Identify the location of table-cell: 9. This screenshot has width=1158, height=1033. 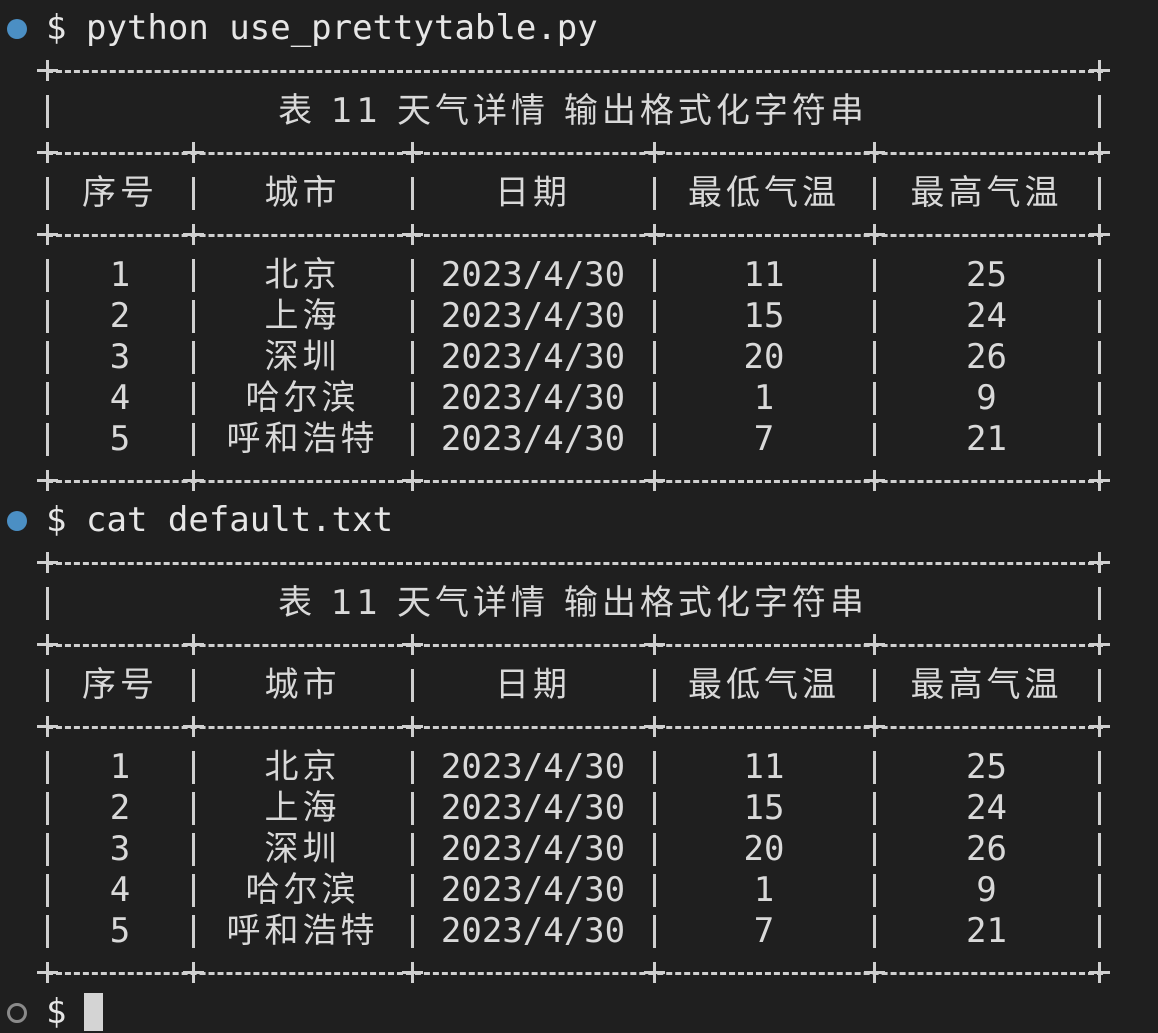
(986, 398).